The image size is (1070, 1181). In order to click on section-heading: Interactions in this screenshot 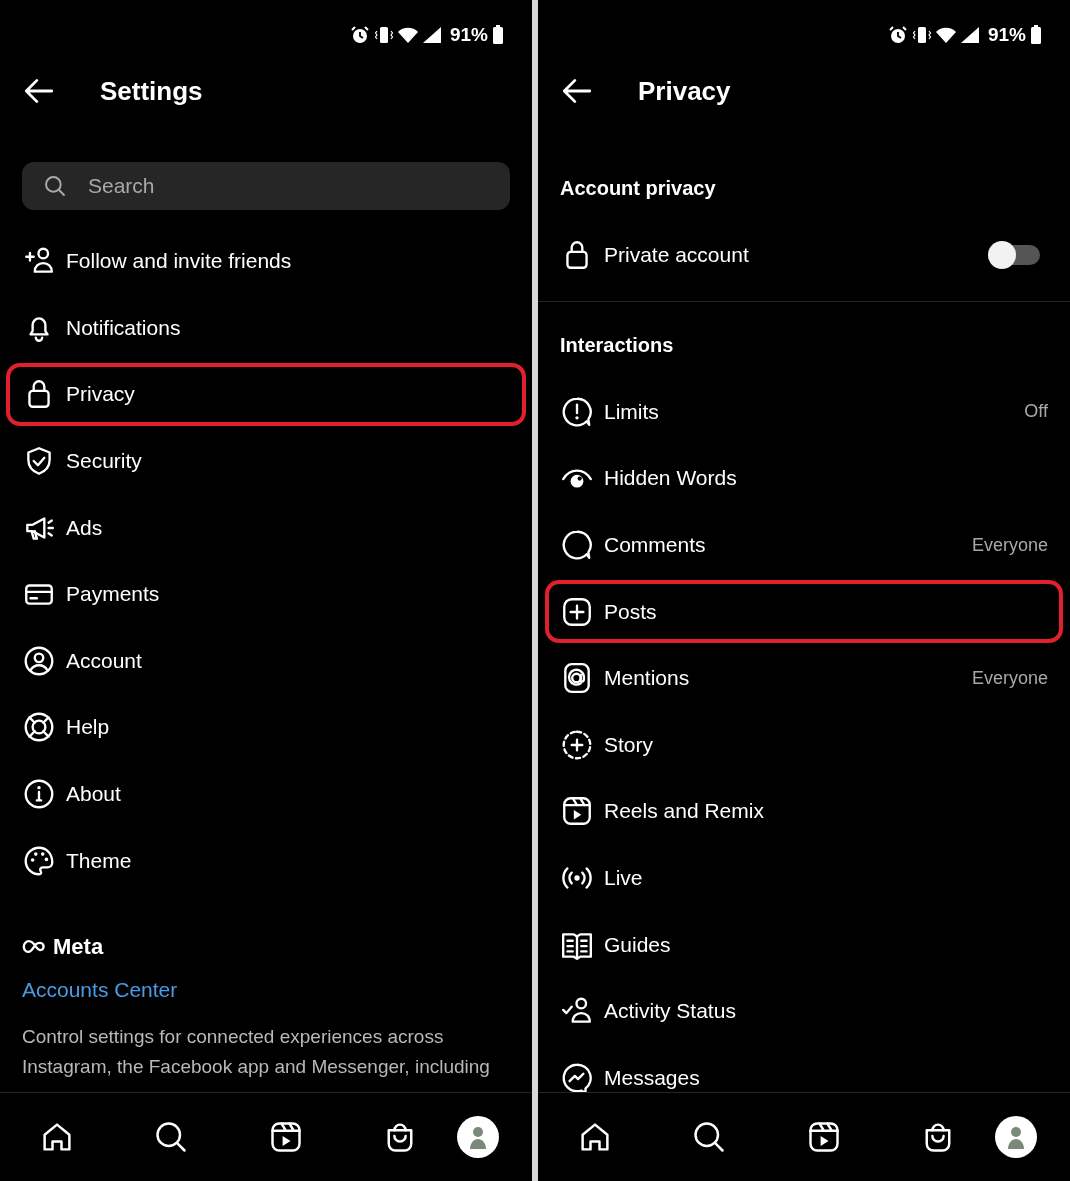, I will do `click(617, 345)`.